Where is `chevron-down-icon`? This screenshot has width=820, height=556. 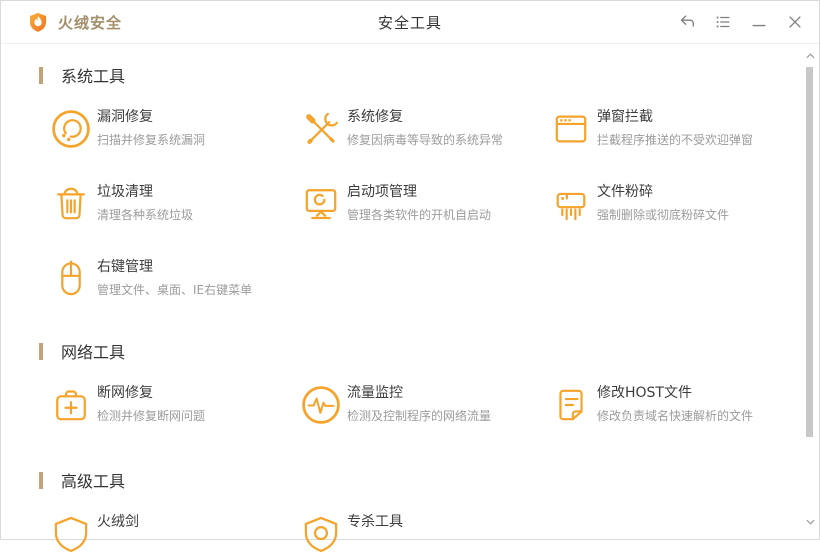 chevron-down-icon is located at coordinates (810, 522).